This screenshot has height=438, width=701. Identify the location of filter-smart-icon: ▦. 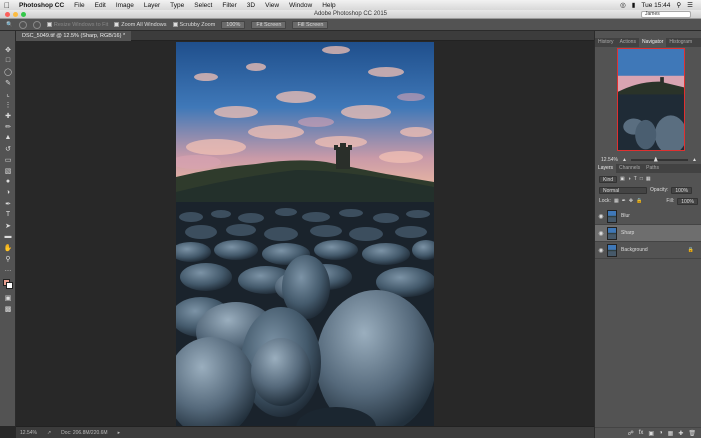
(648, 179).